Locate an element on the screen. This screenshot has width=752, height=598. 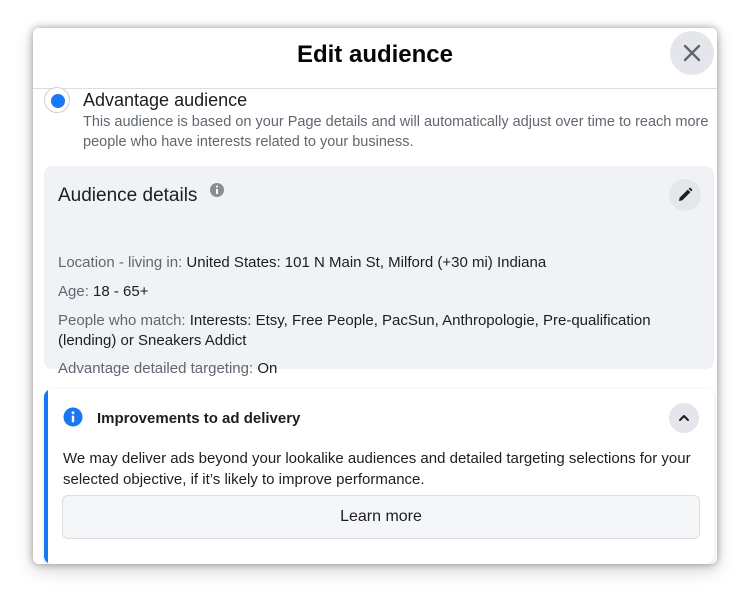
pencil-icon is located at coordinates (686, 194).